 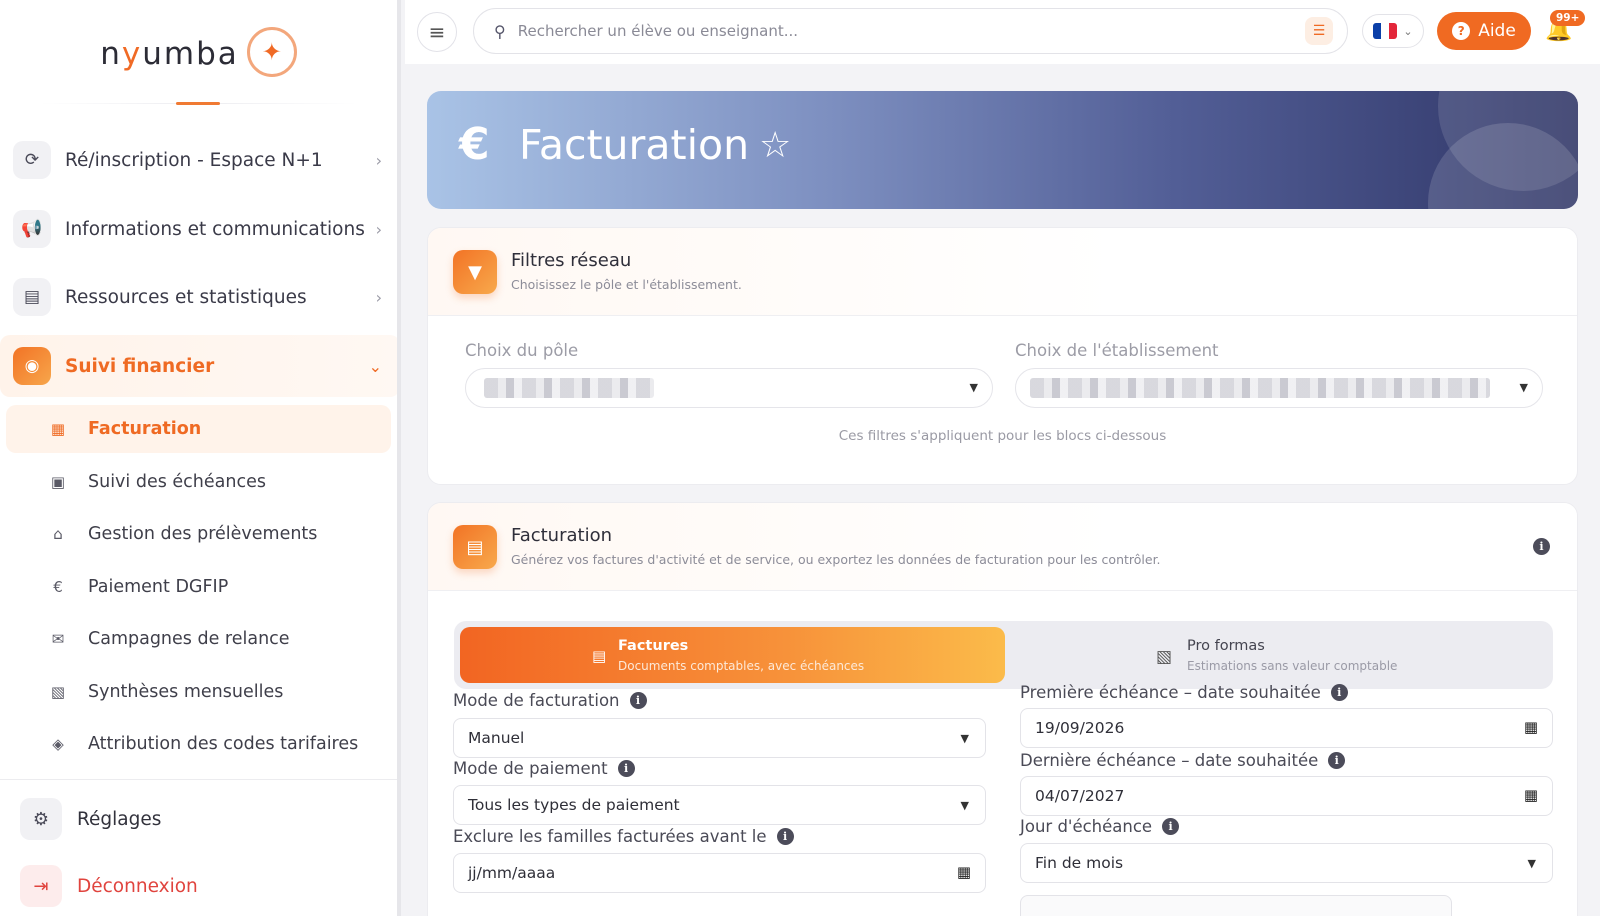 What do you see at coordinates (550, 700) in the screenshot?
I see `mode-facturation-label: Mode de facturation i` at bounding box center [550, 700].